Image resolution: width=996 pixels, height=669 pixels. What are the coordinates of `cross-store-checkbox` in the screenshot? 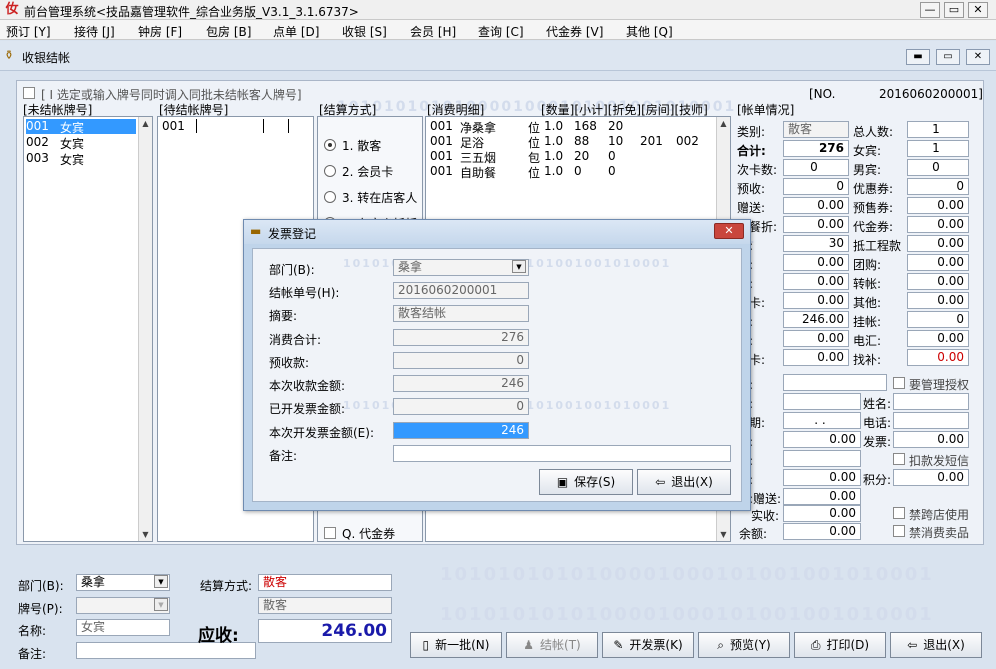 It's located at (899, 513).